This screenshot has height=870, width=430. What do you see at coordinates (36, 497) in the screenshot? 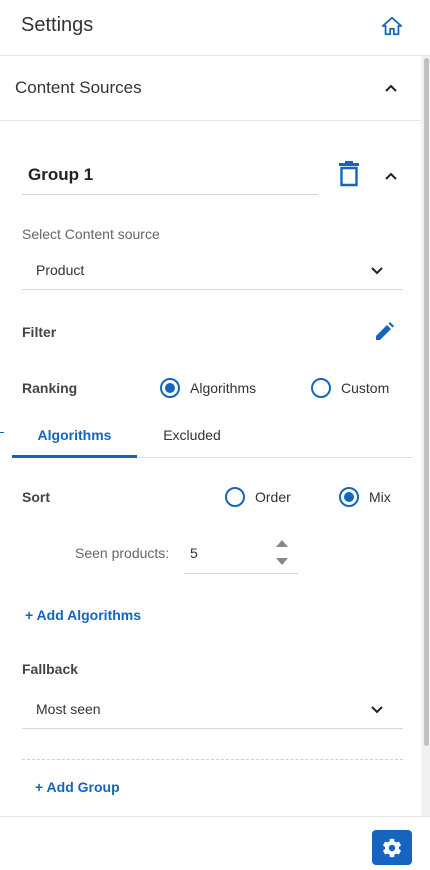
I see `sort-label: Sort` at bounding box center [36, 497].